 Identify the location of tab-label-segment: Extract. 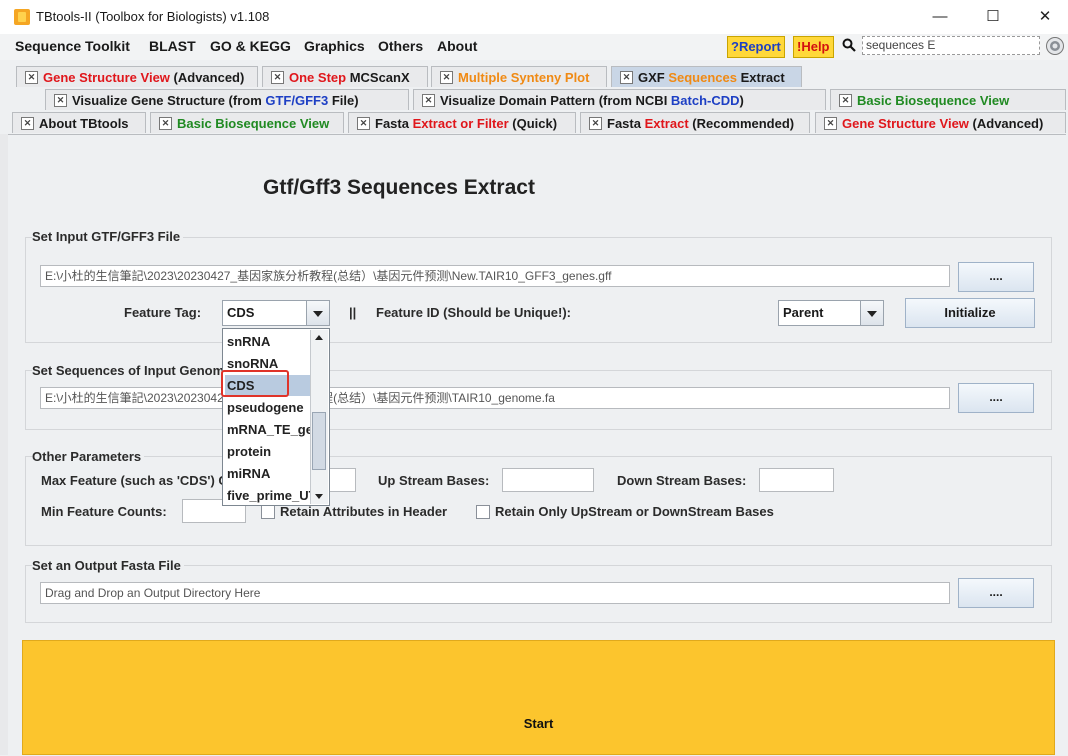
(761, 77).